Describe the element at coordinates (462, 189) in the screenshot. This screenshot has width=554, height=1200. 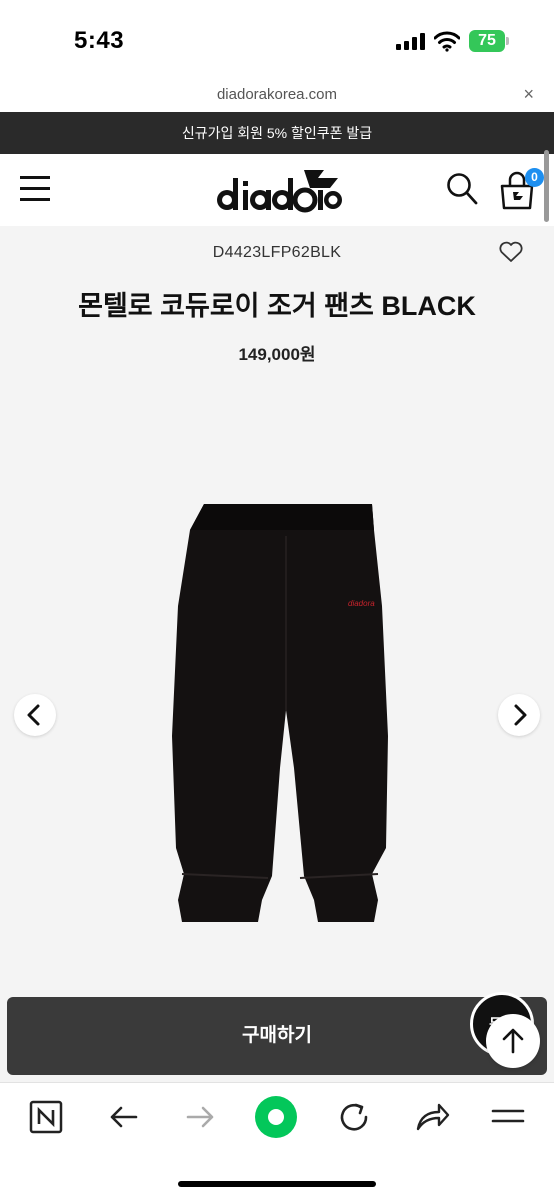
I see `search-icon` at that location.